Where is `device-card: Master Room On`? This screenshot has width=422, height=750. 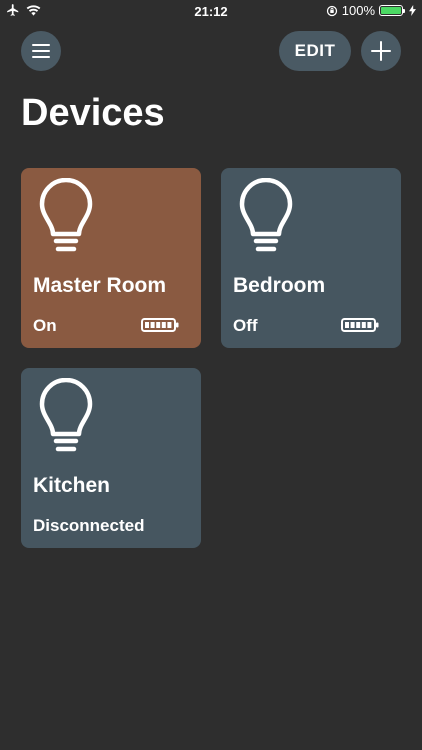
device-card: Master Room On is located at coordinates (111, 258).